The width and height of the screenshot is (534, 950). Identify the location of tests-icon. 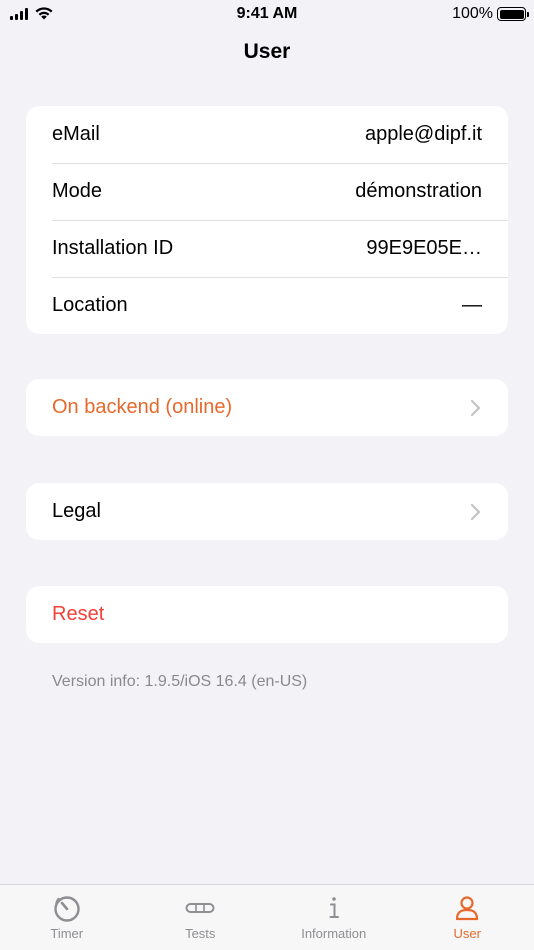
(200, 908).